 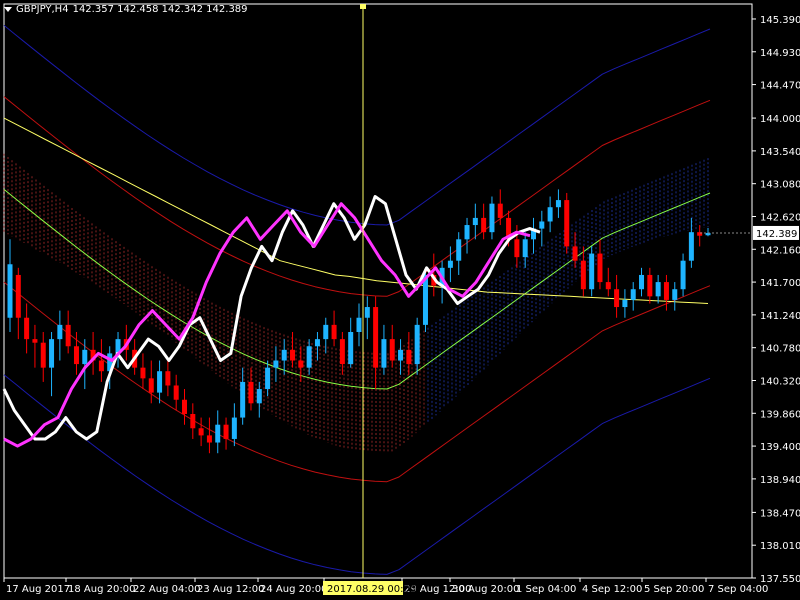 What do you see at coordinates (780, 283) in the screenshot?
I see `y-tick-label: 141.700` at bounding box center [780, 283].